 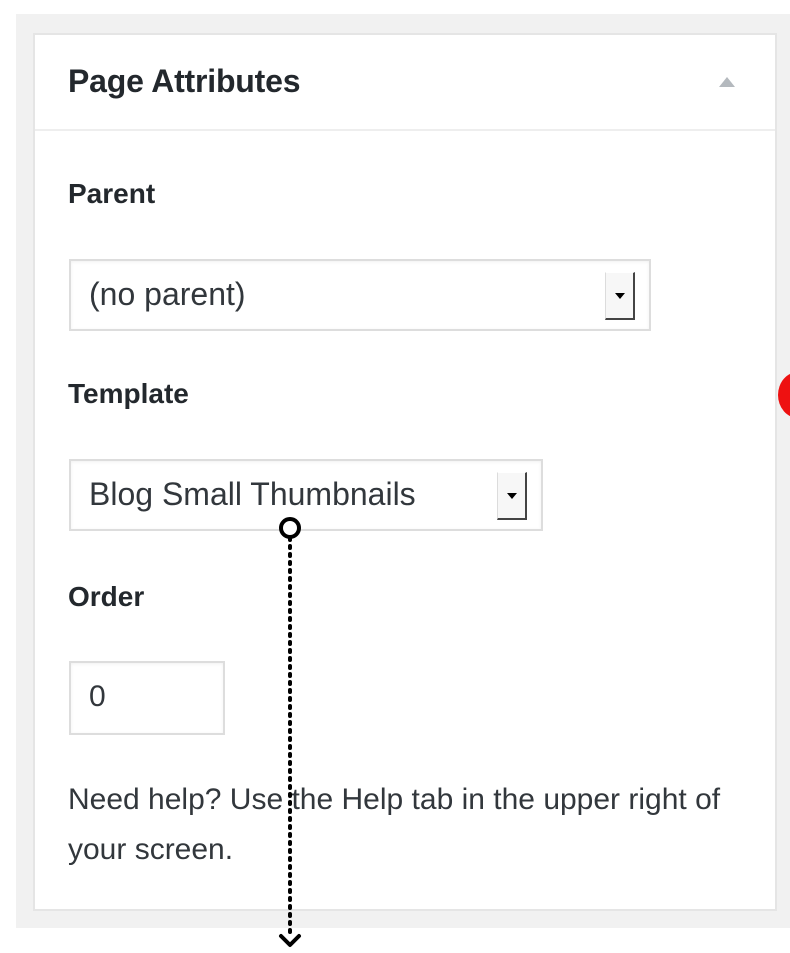 What do you see at coordinates (252, 494) in the screenshot?
I see `template-select-value: Blog Small Thumbnails` at bounding box center [252, 494].